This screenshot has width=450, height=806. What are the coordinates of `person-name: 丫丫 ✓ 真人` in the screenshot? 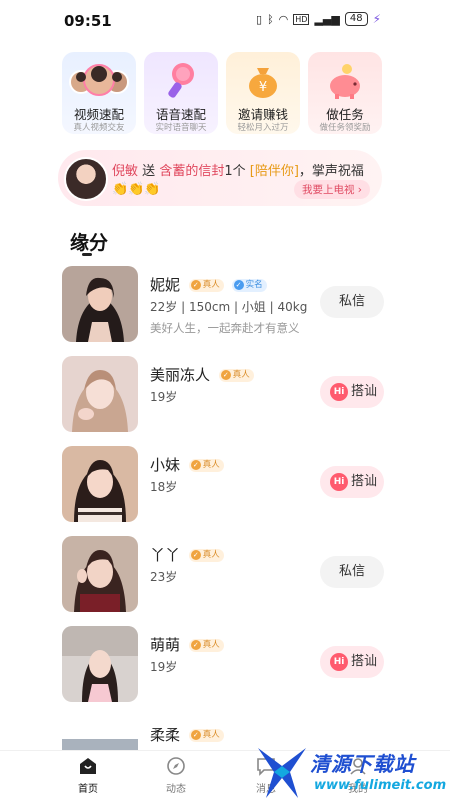 It's located at (187, 554).